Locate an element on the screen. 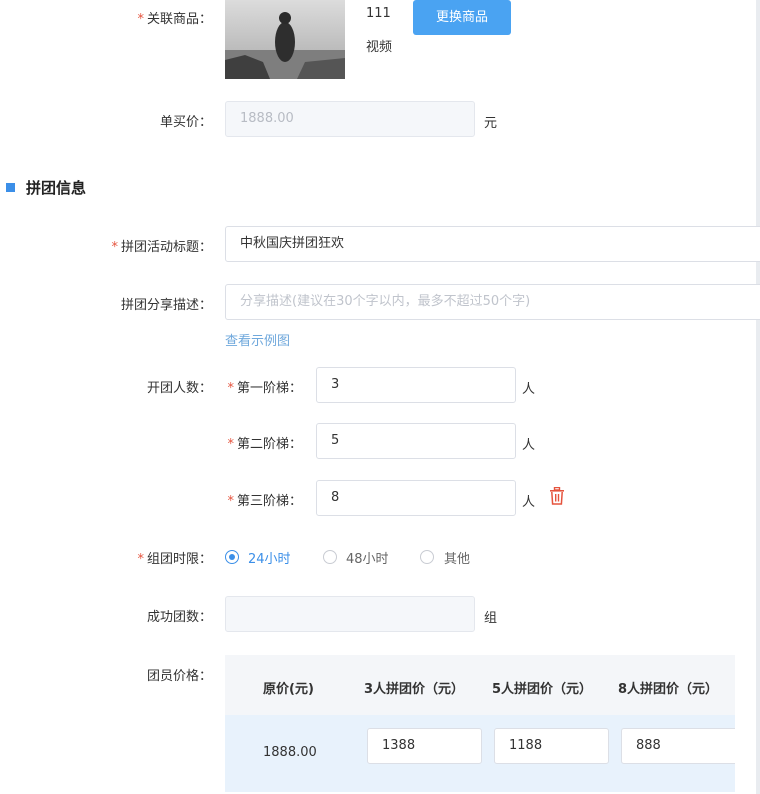 The height and width of the screenshot is (794, 760). price-8-person-input: 888 is located at coordinates (678, 746).